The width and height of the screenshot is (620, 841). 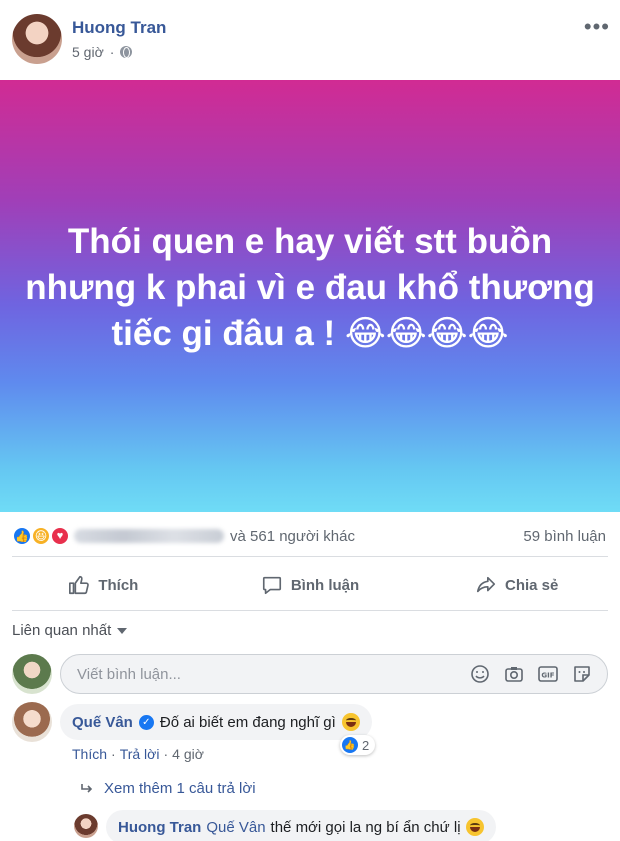 I want to click on blurred-reactor-name, so click(x=149, y=536).